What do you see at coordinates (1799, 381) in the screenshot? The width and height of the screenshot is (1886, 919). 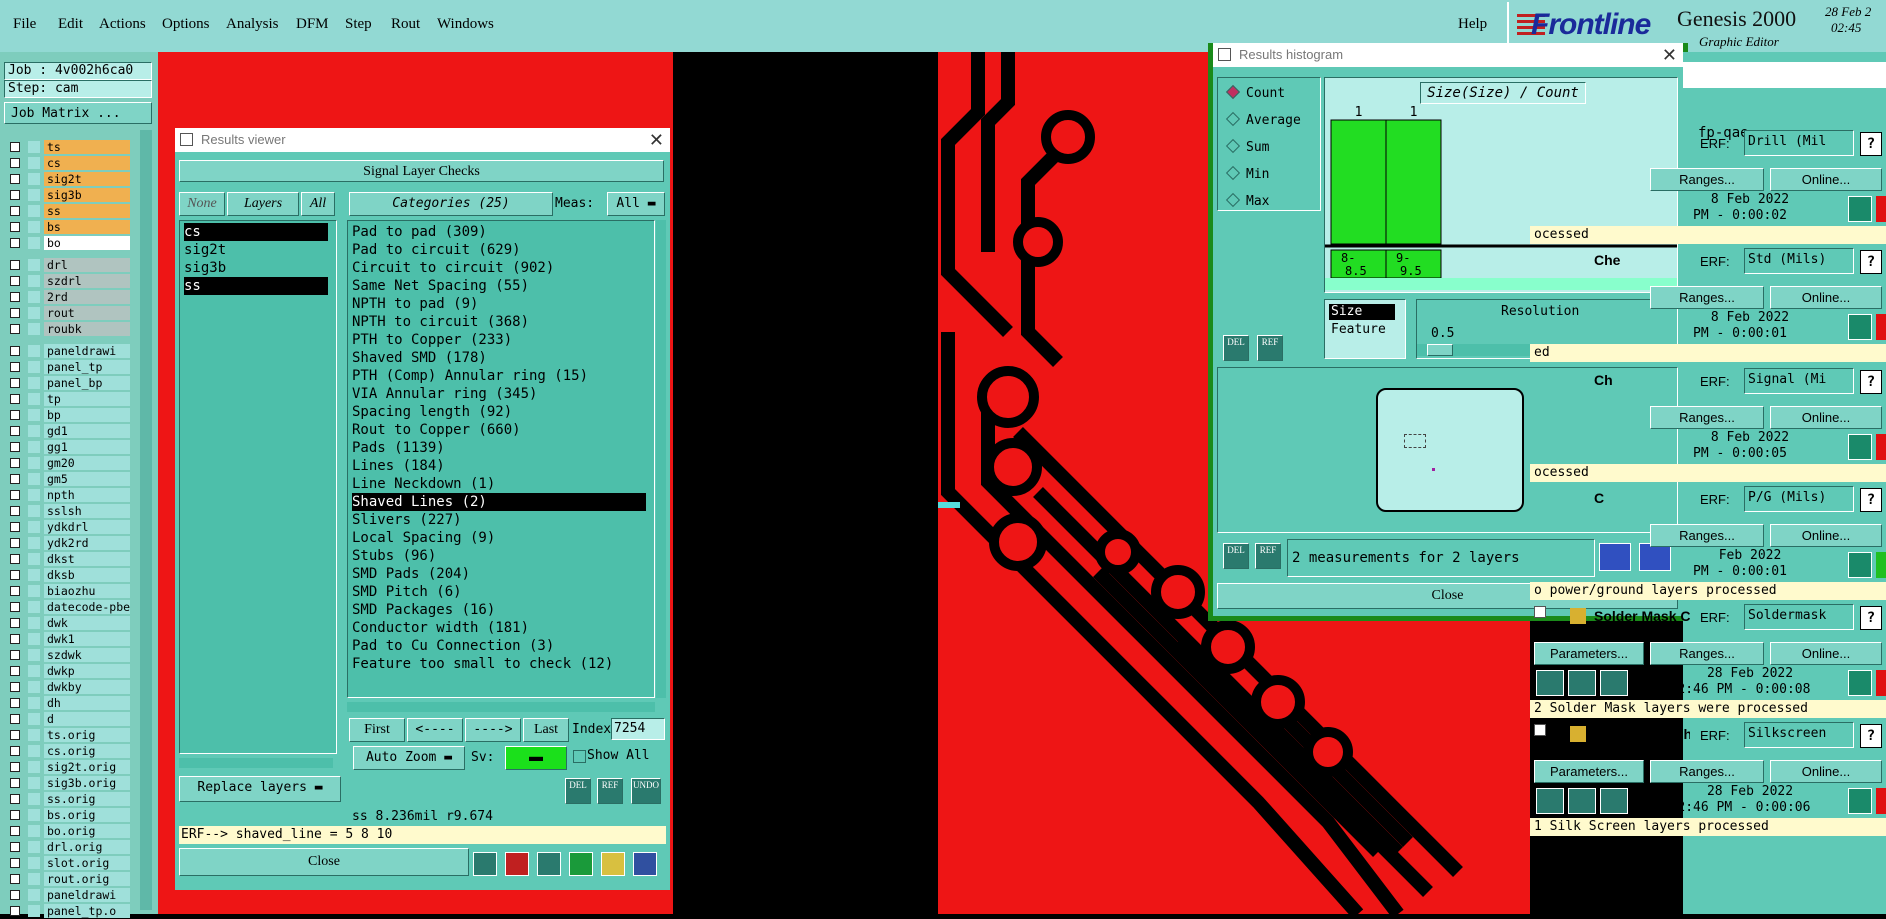 I see `erf-value: Signal (Mi` at bounding box center [1799, 381].